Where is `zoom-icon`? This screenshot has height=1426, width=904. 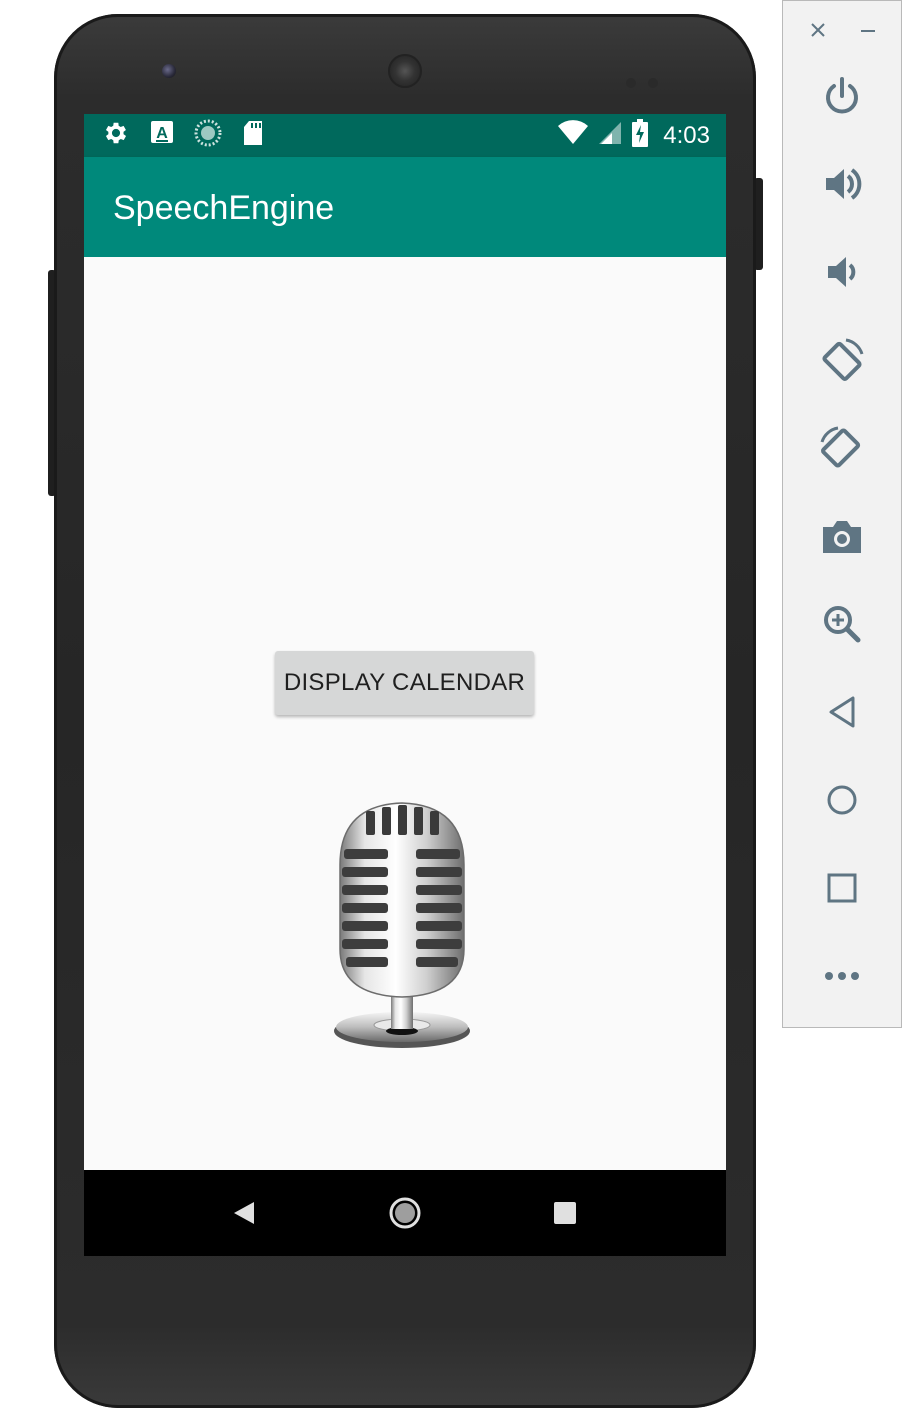 zoom-icon is located at coordinates (842, 624).